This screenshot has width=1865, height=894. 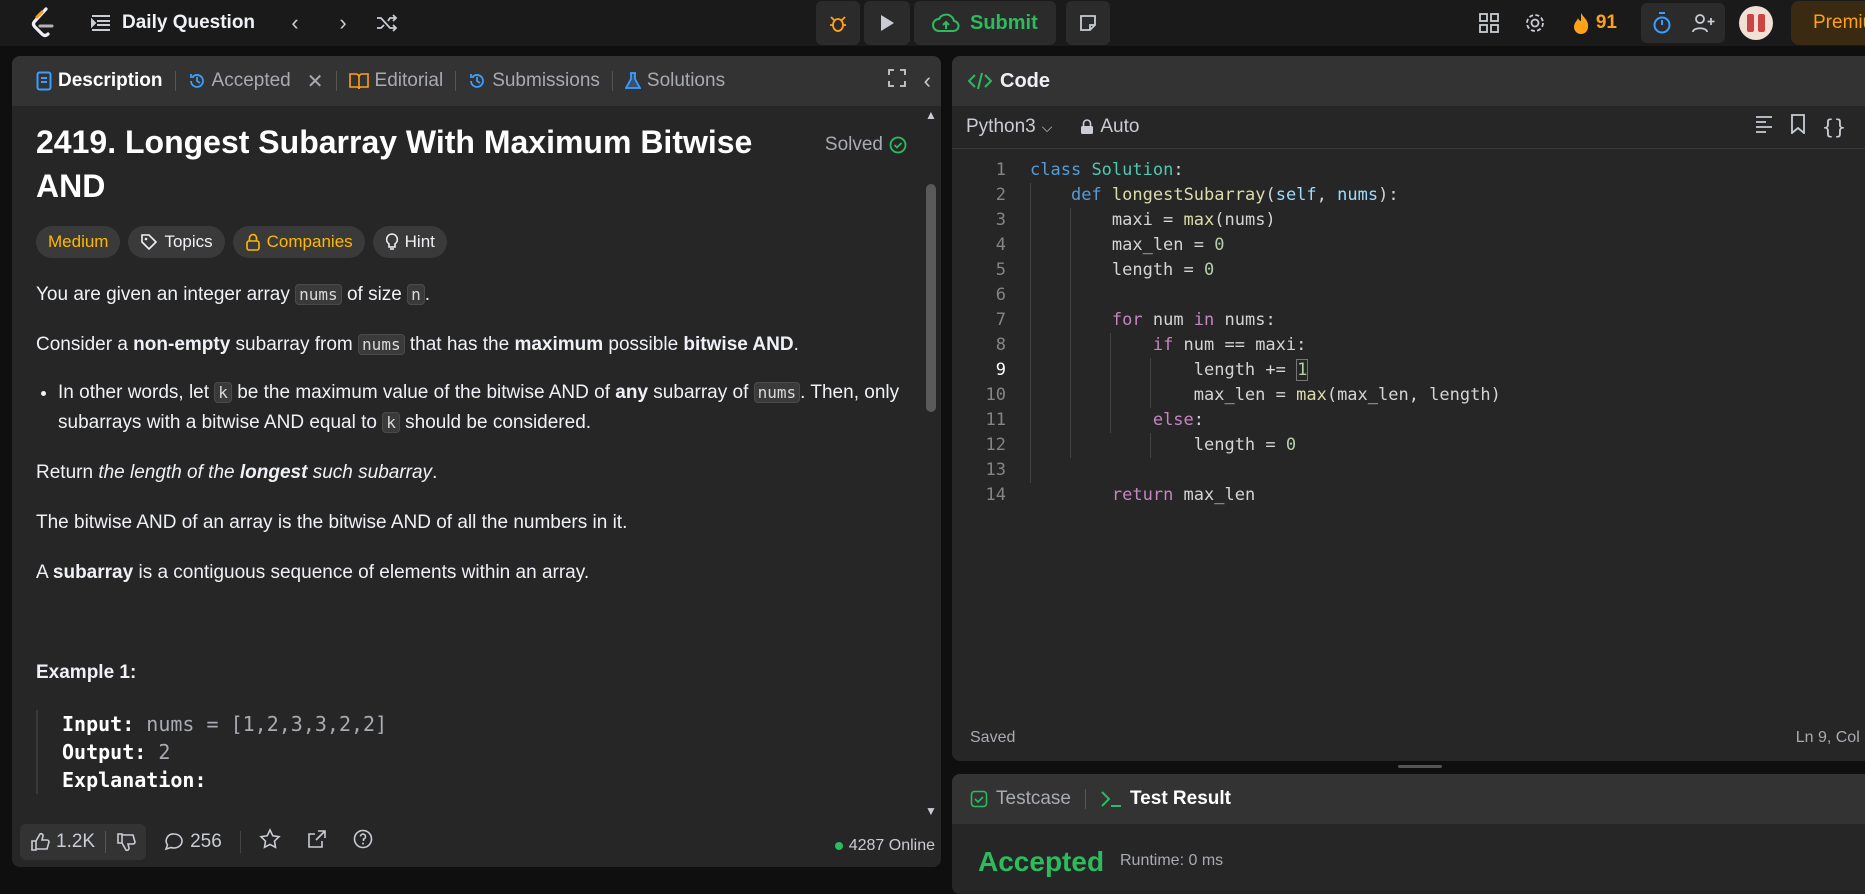 I want to click on tab-testcase-label: Testcase, so click(x=1033, y=798).